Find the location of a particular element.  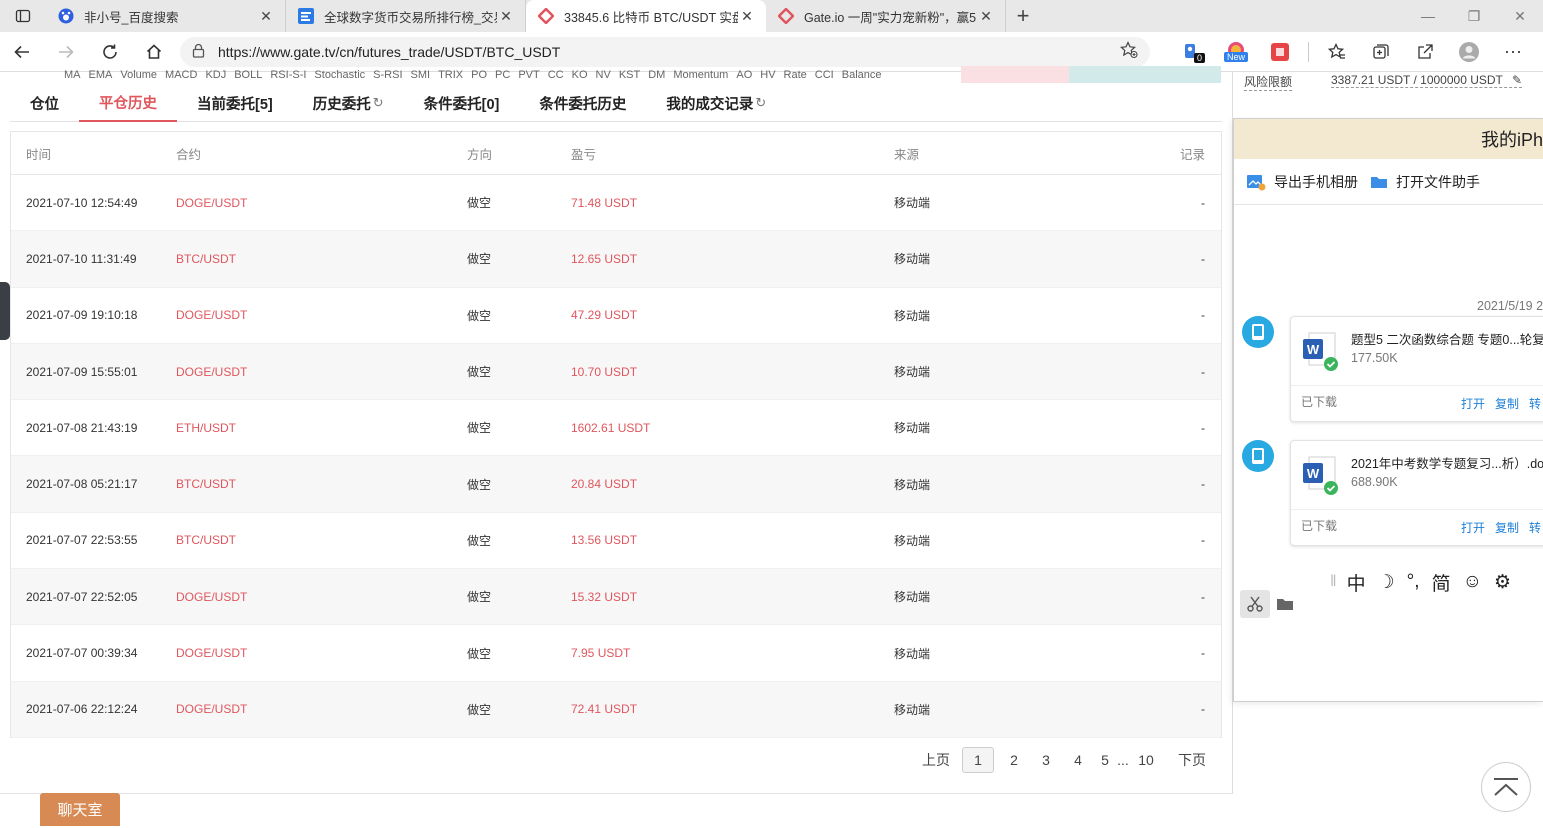

ime-settings-icon: ⚙ is located at coordinates (1502, 582).